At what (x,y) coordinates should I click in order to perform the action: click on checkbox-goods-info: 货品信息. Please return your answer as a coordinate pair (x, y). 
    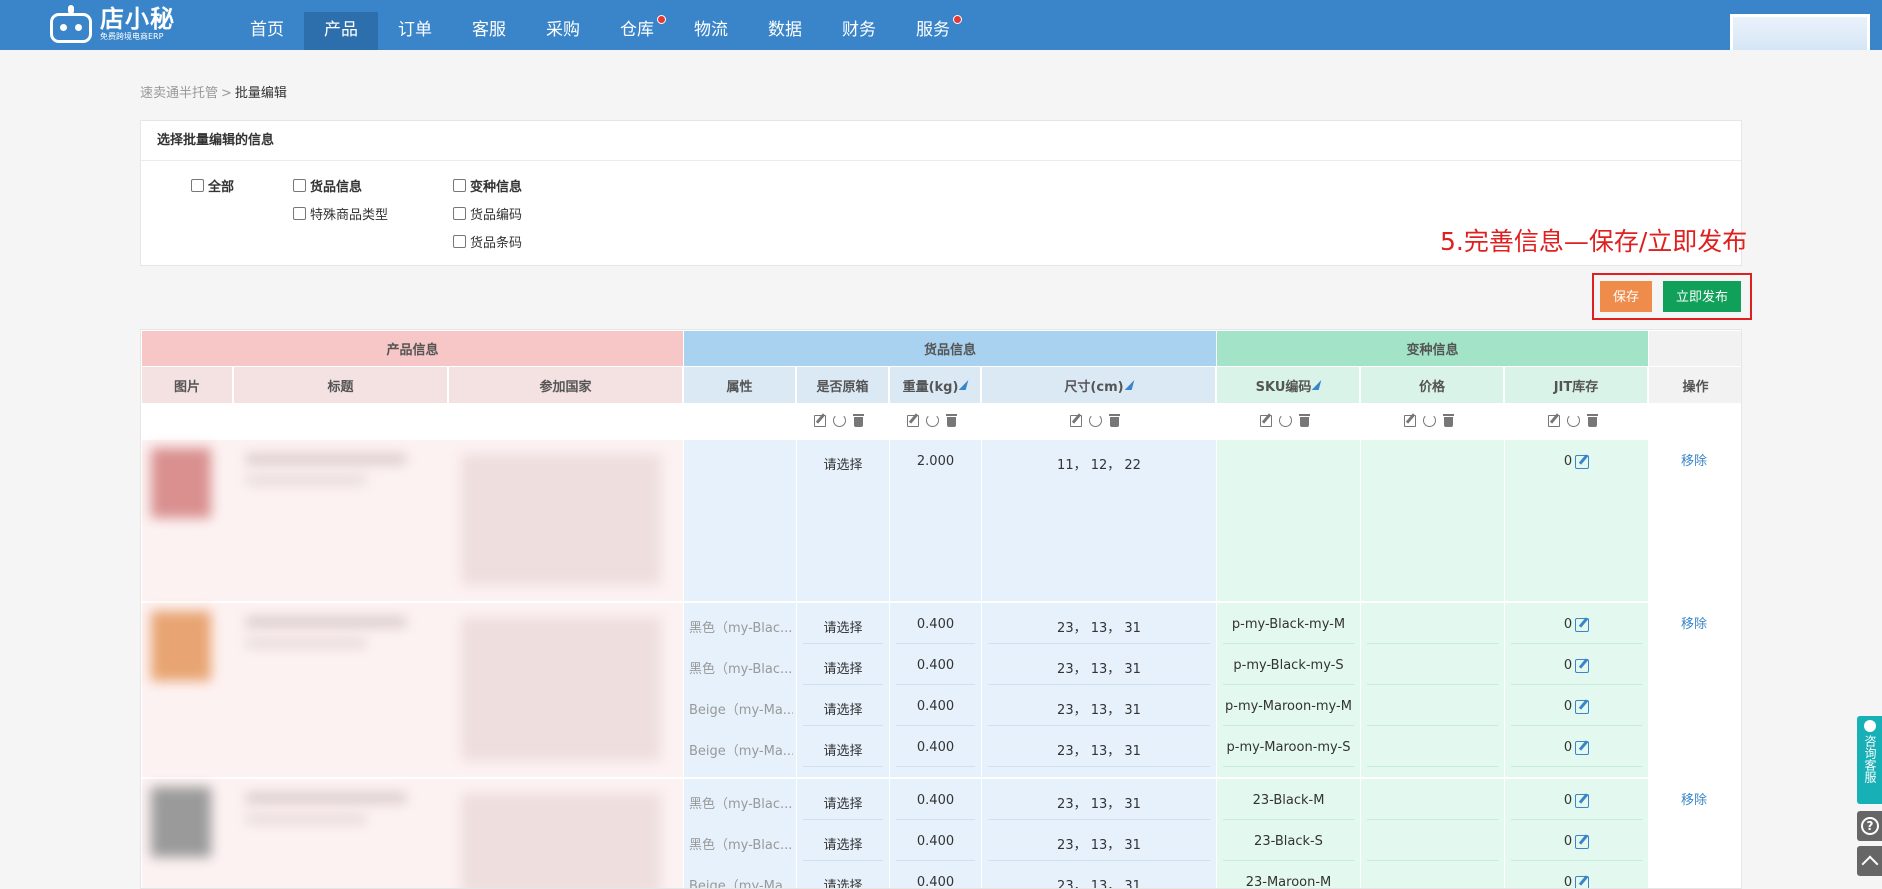
    Looking at the image, I should click on (327, 185).